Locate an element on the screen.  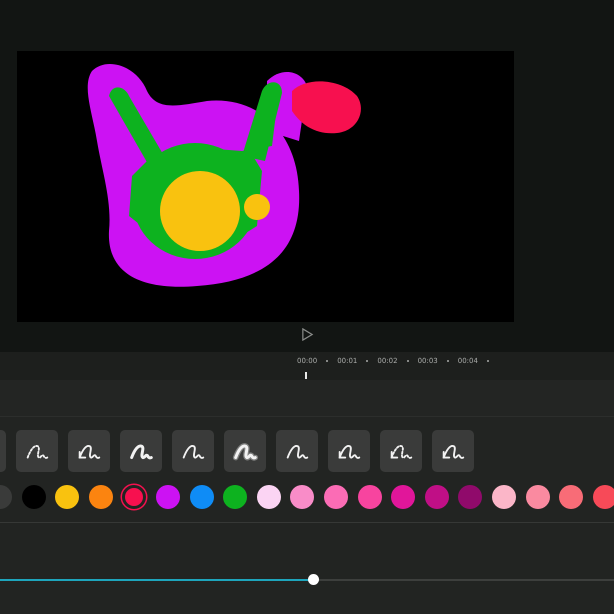
slider-thumb is located at coordinates (314, 579).